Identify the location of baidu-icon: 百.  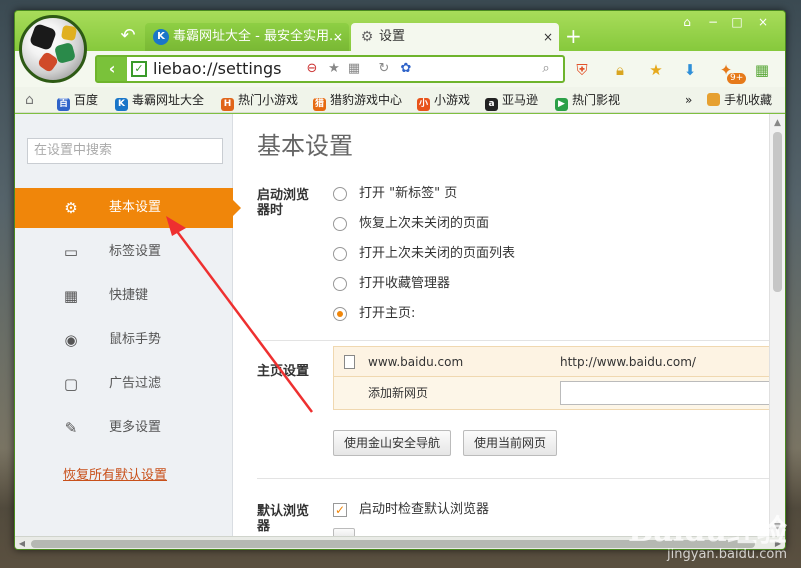
(63, 104).